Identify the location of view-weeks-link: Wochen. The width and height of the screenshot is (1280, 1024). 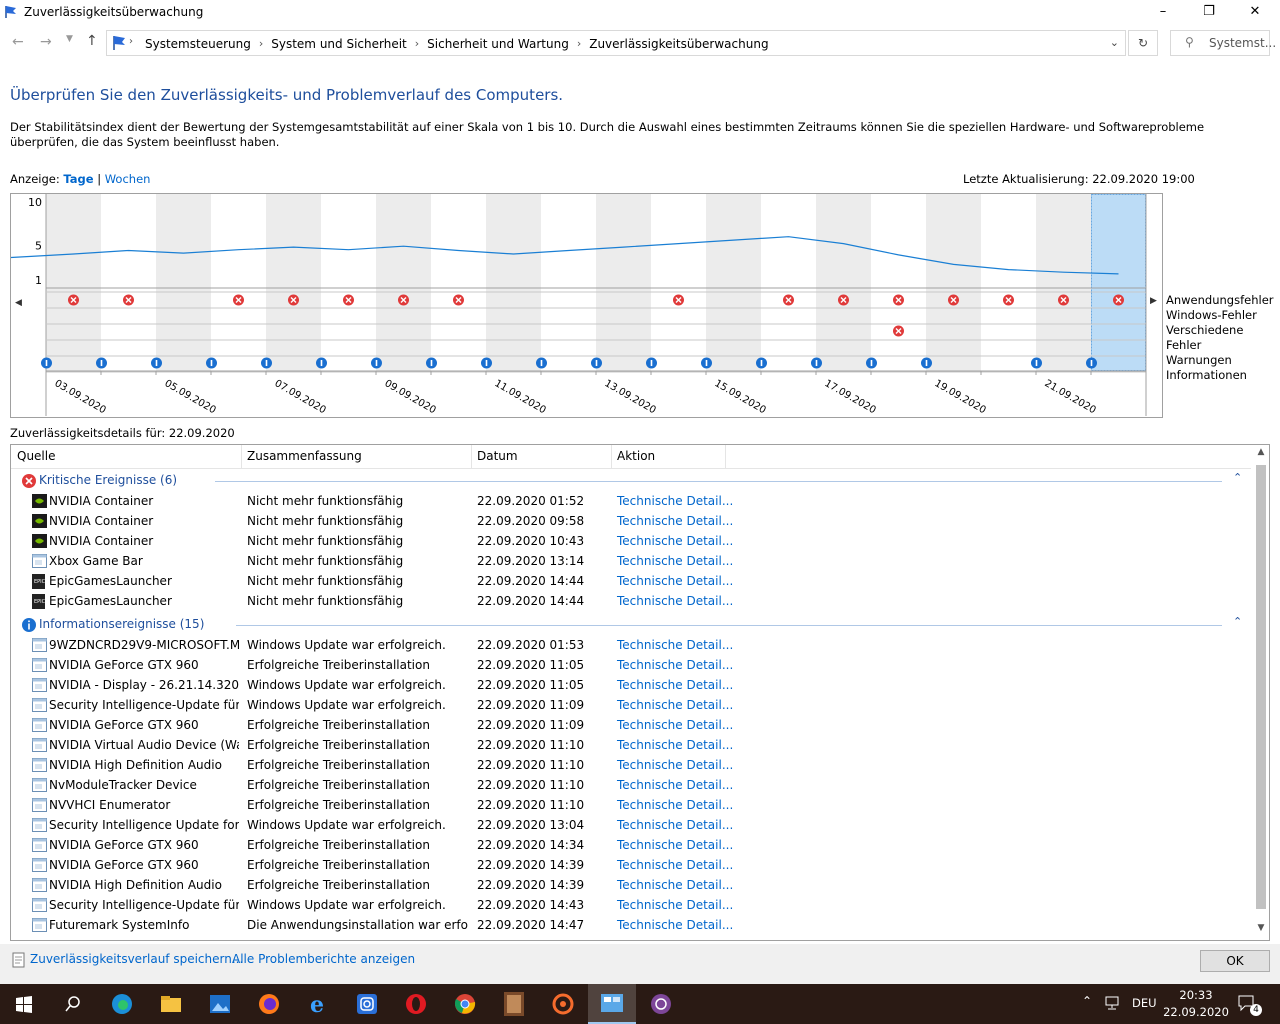
(128, 179).